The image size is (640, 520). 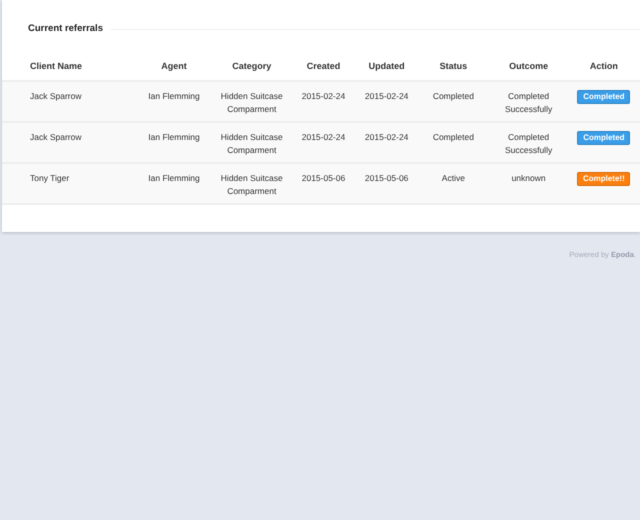 What do you see at coordinates (251, 67) in the screenshot?
I see `column-header: Category` at bounding box center [251, 67].